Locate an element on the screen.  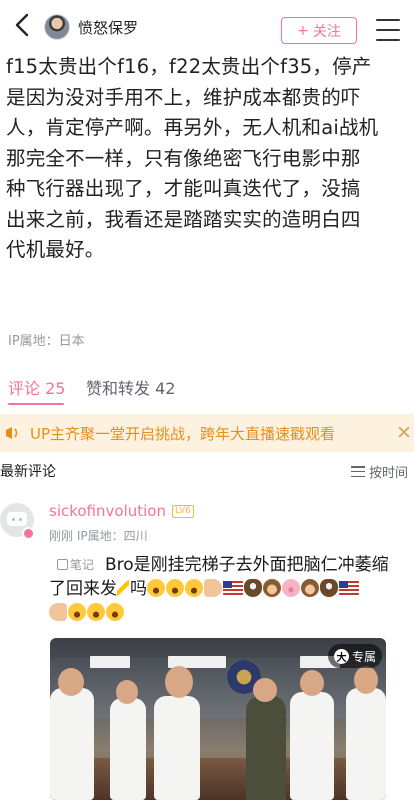
comments-header: 最新评论 按时间 is located at coordinates (207, 471).